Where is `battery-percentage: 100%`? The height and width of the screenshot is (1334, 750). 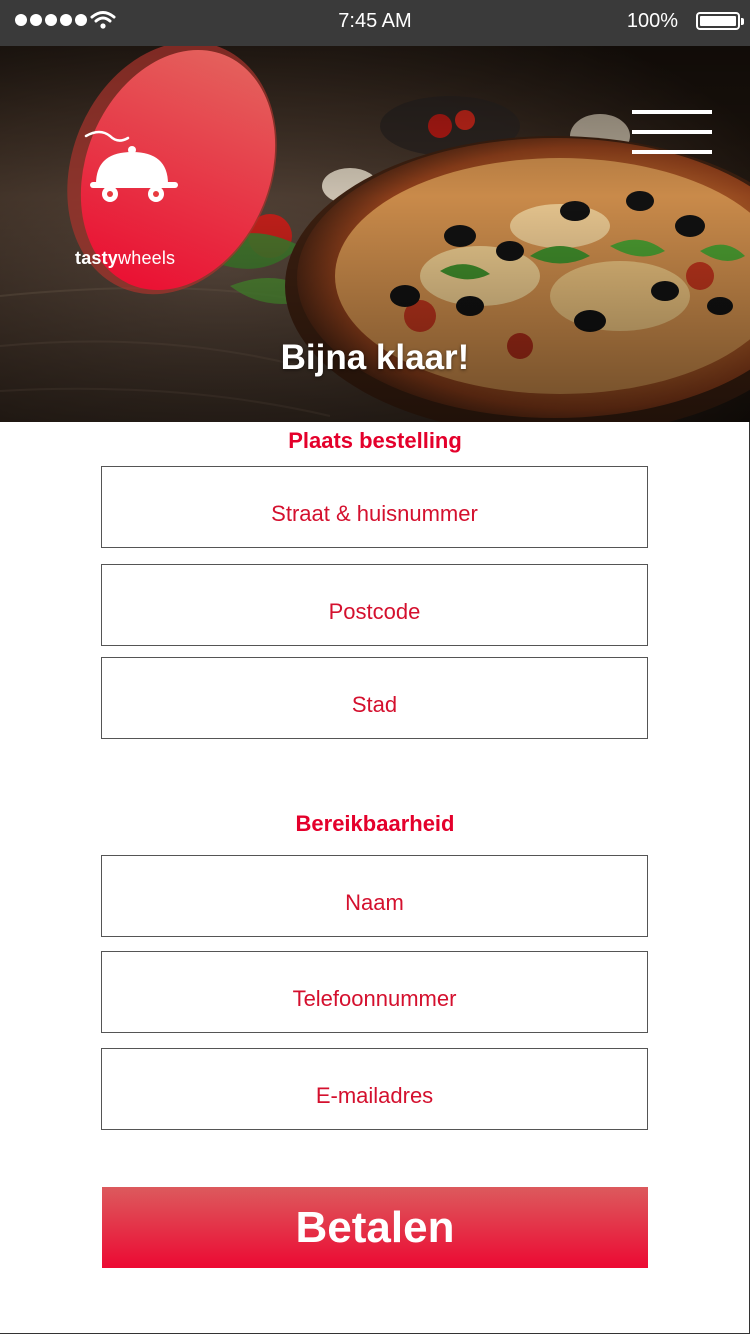 battery-percentage: 100% is located at coordinates (652, 21).